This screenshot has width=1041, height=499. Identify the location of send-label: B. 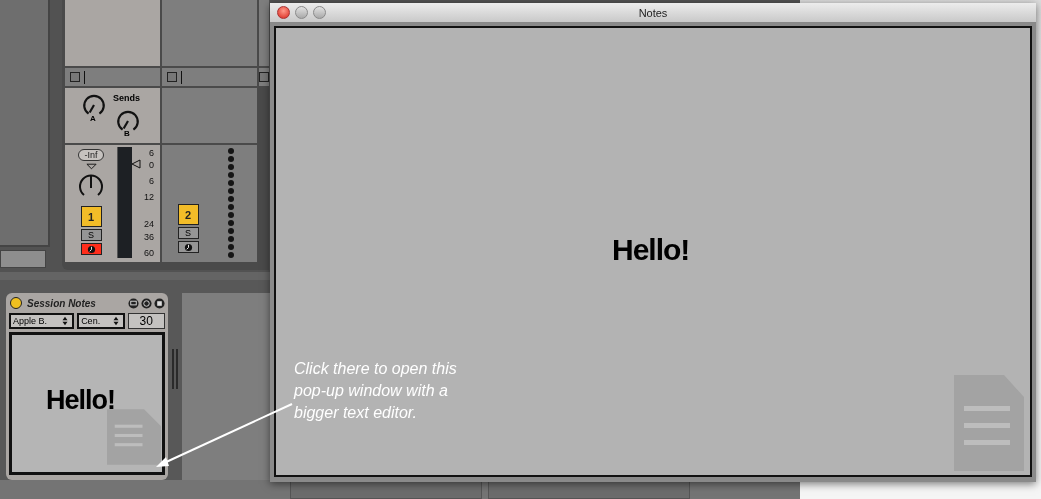
(127, 133).